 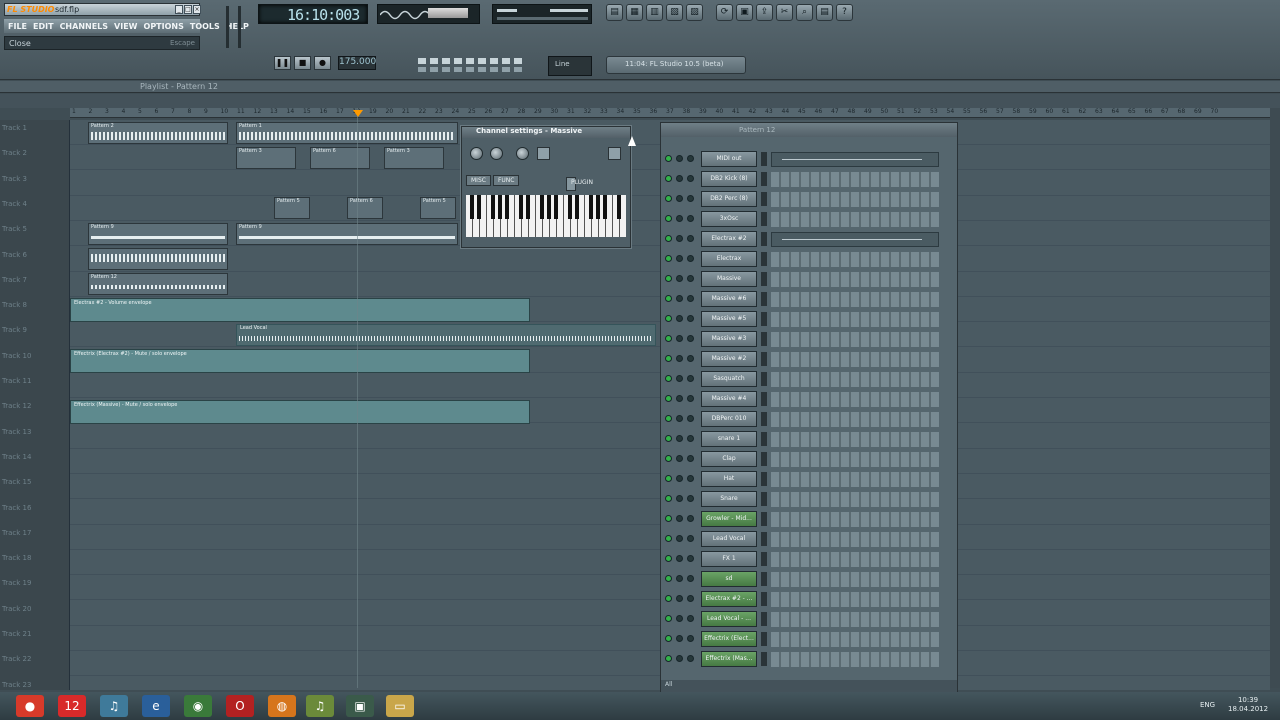 I want to click on channel-name-button: DB2 Perc (8), so click(x=729, y=199).